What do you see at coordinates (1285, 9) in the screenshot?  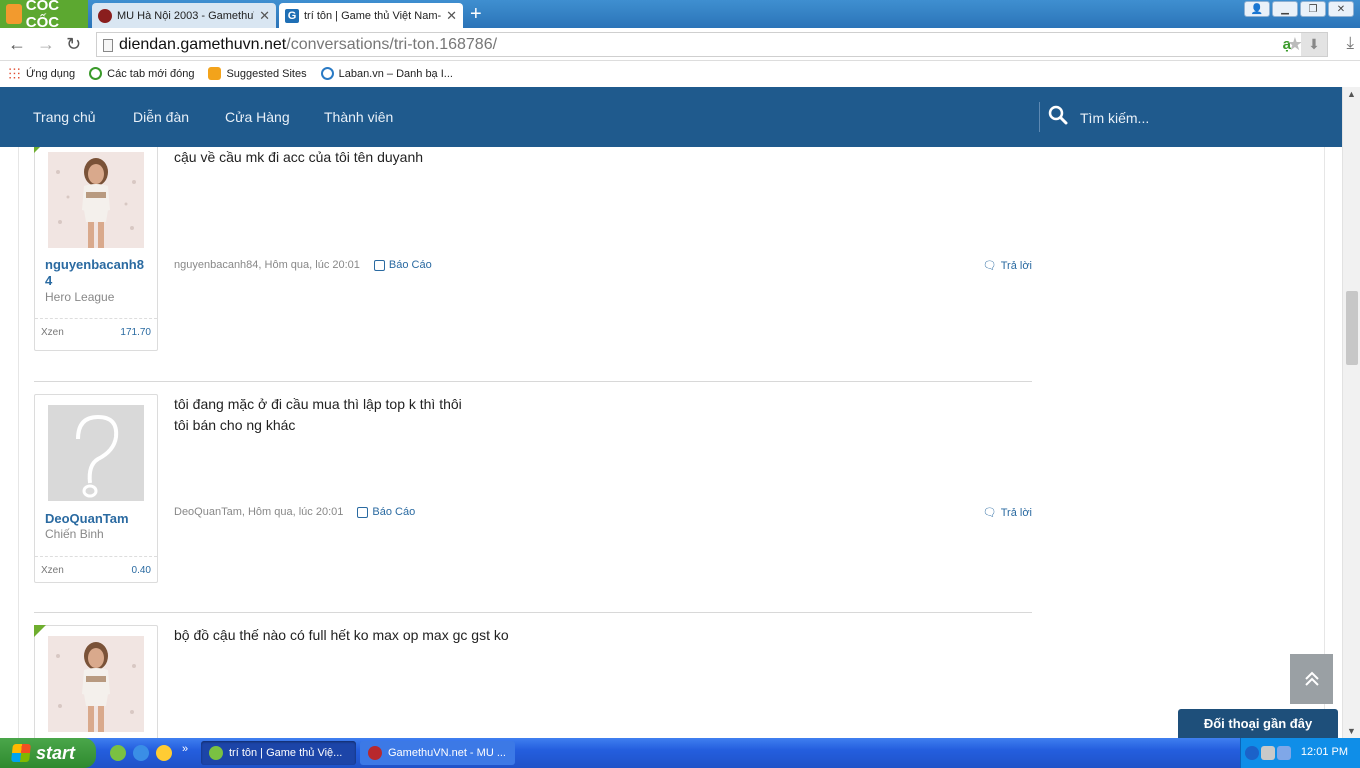 I see `minimize-button: ▁` at bounding box center [1285, 9].